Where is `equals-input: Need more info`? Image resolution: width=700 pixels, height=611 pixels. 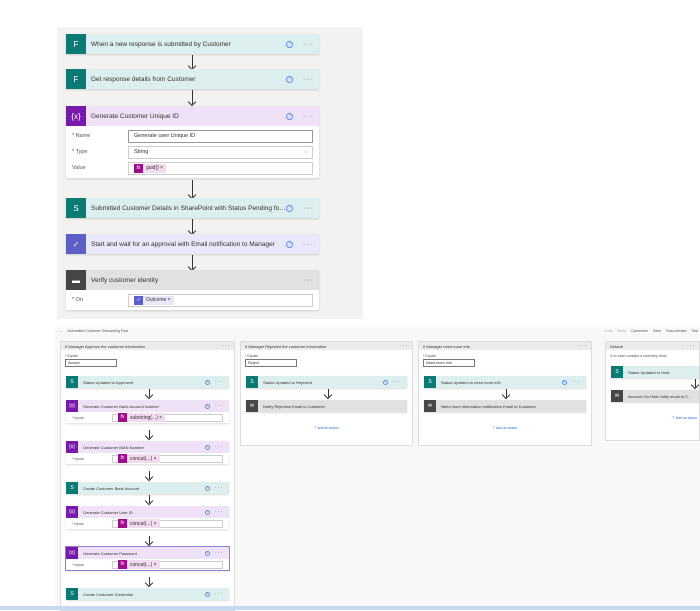
equals-input: Need more info is located at coordinates (449, 363).